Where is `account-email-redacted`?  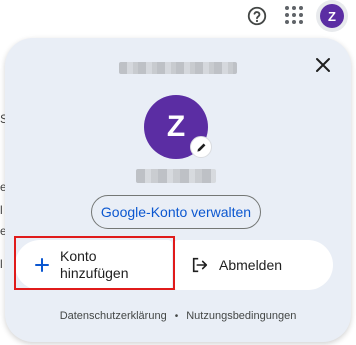 account-email-redacted is located at coordinates (178, 68).